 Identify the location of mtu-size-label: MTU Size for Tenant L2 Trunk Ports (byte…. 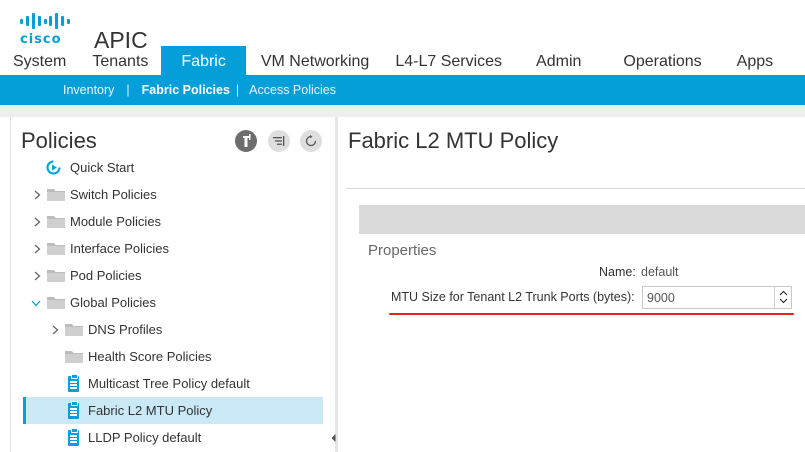
(513, 297).